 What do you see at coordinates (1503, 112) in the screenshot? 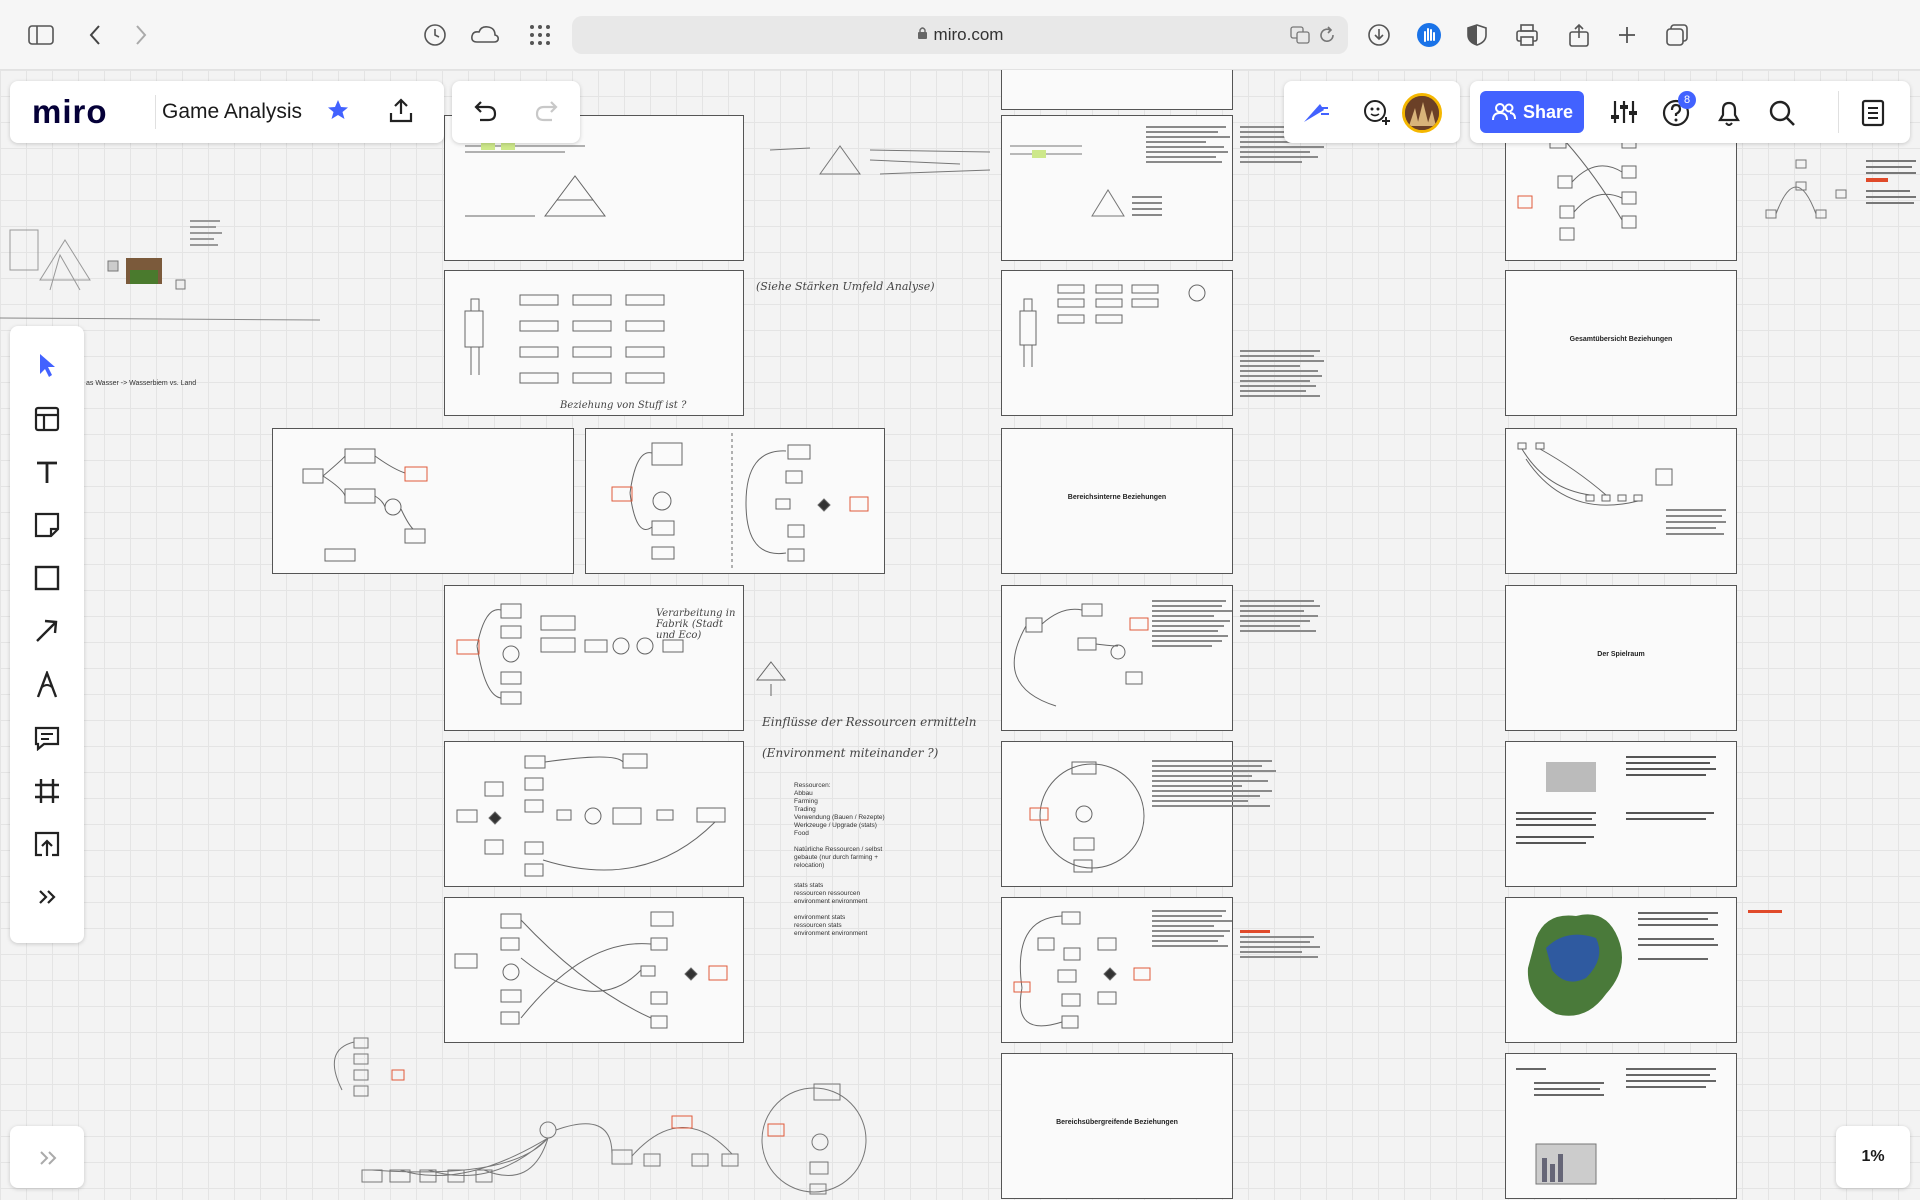
I see `users-icon` at bounding box center [1503, 112].